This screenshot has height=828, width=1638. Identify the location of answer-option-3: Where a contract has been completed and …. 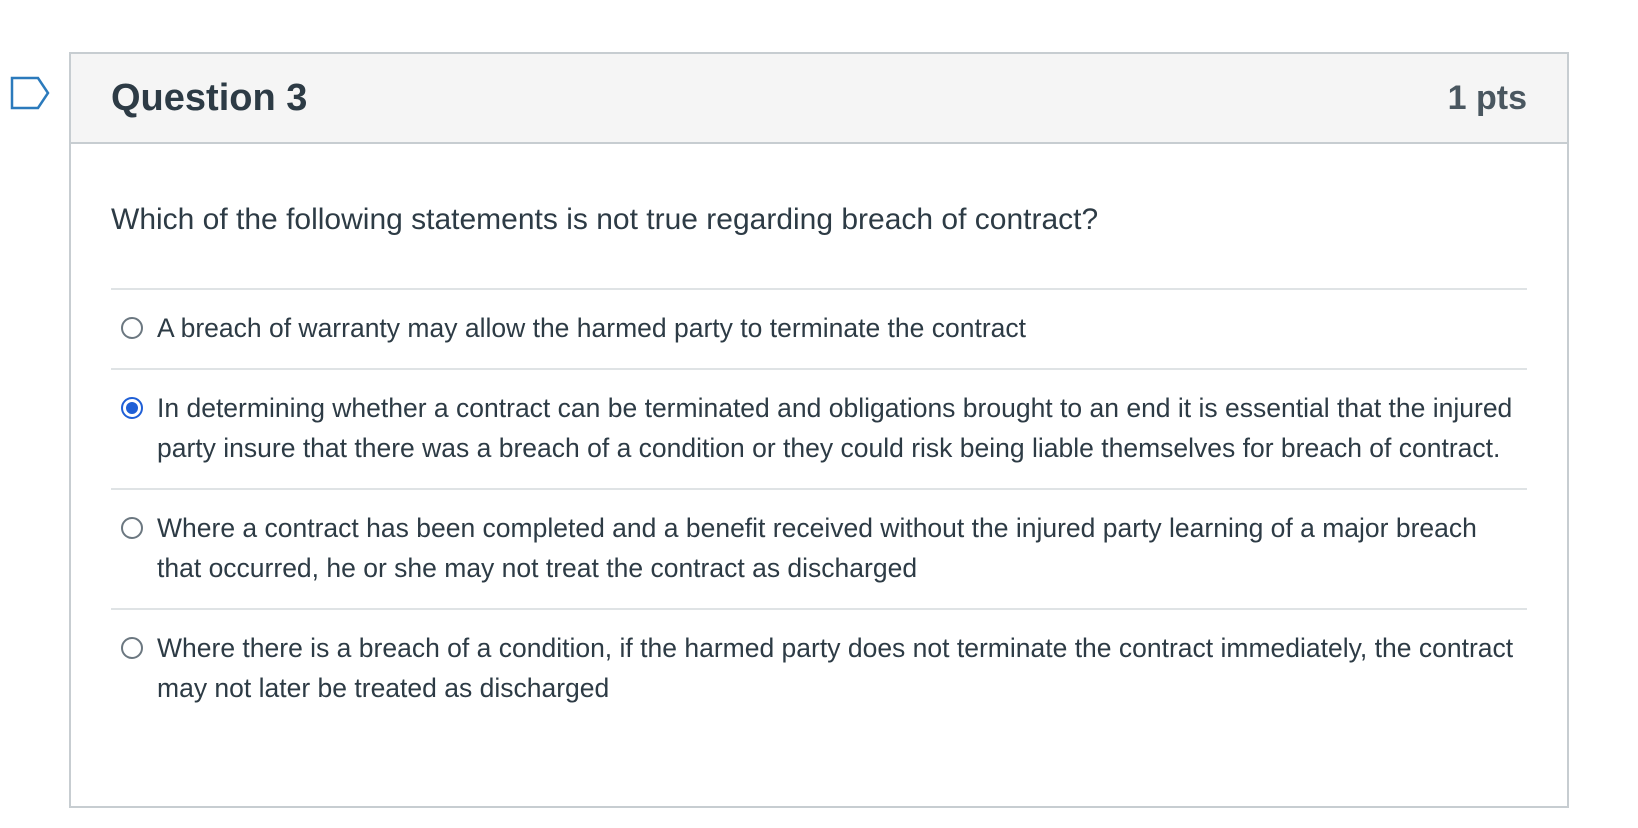
(819, 550).